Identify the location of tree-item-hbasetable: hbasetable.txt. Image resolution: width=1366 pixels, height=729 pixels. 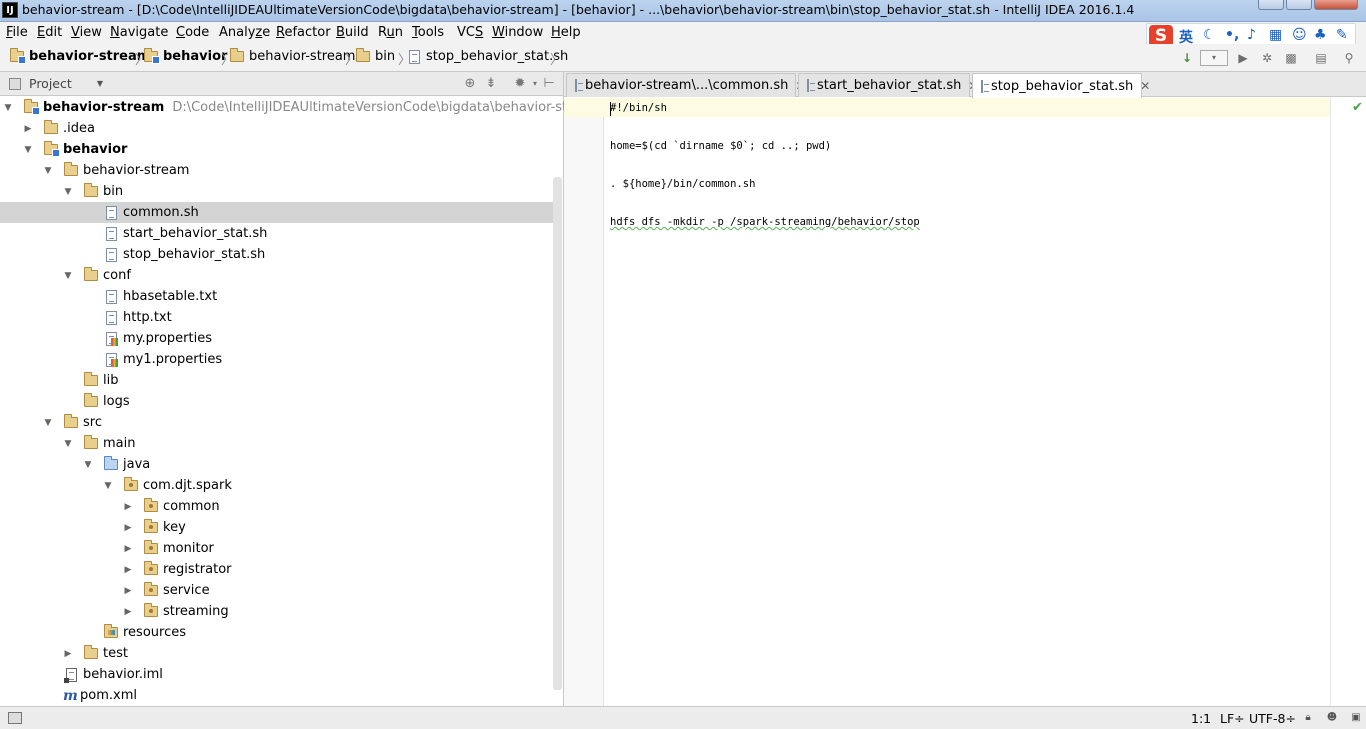
(278, 296).